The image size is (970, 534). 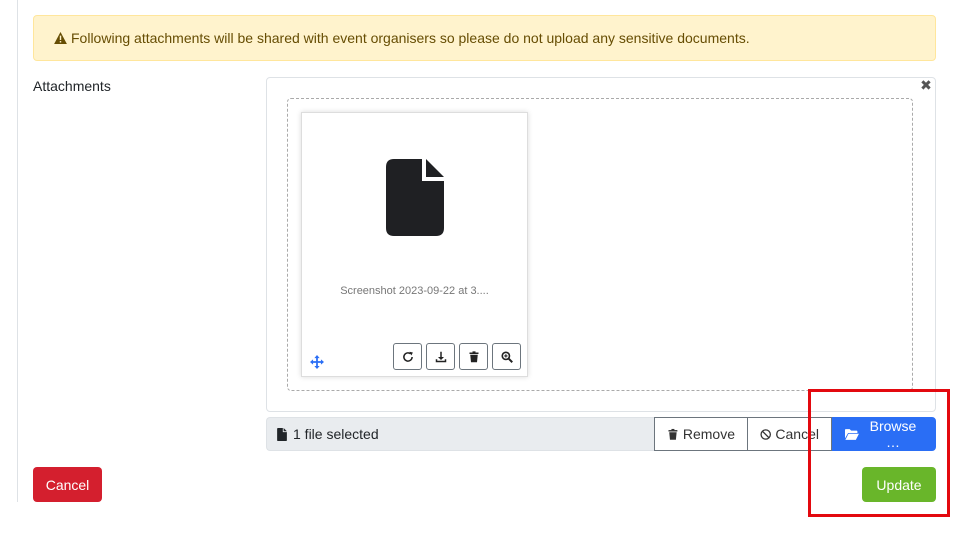 I want to click on delete-button, so click(x=473, y=356).